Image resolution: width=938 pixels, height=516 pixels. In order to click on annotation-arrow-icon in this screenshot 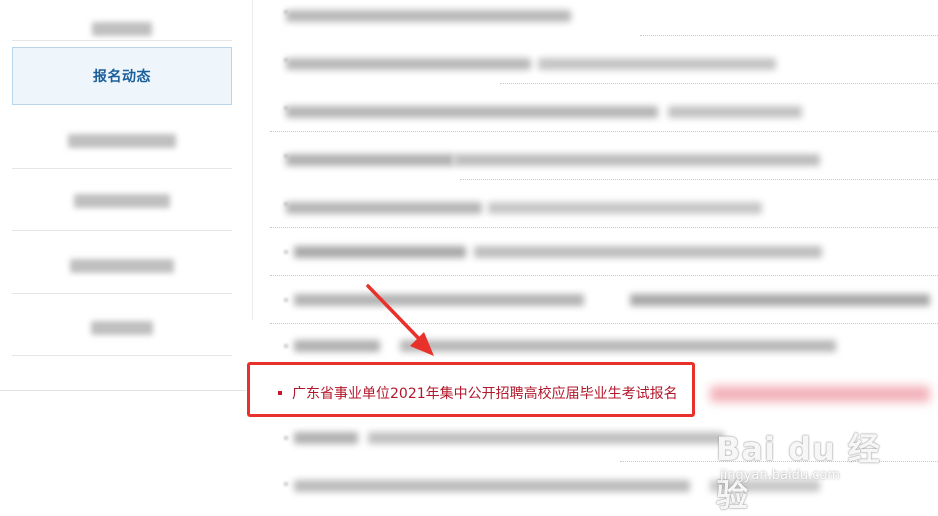, I will do `click(400, 320)`.